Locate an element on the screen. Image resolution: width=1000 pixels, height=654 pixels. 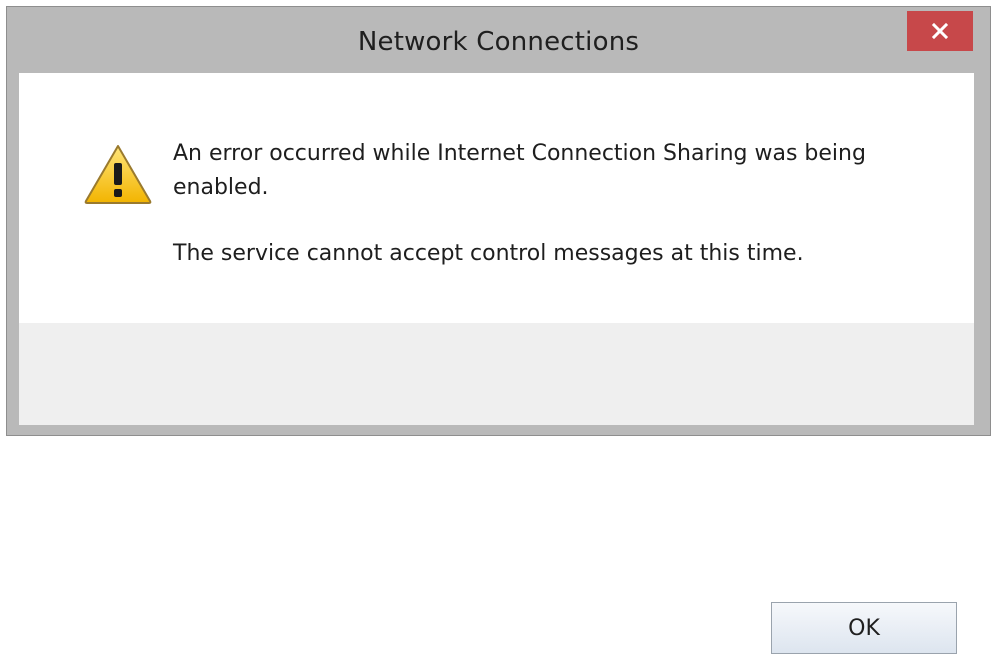
close-icon is located at coordinates (940, 31).